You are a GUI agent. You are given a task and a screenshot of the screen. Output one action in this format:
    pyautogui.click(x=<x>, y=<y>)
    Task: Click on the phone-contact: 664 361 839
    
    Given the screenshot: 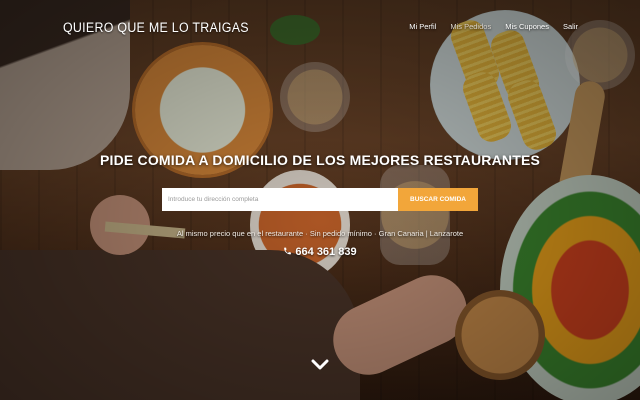 What is the action you would take?
    pyautogui.click(x=320, y=252)
    